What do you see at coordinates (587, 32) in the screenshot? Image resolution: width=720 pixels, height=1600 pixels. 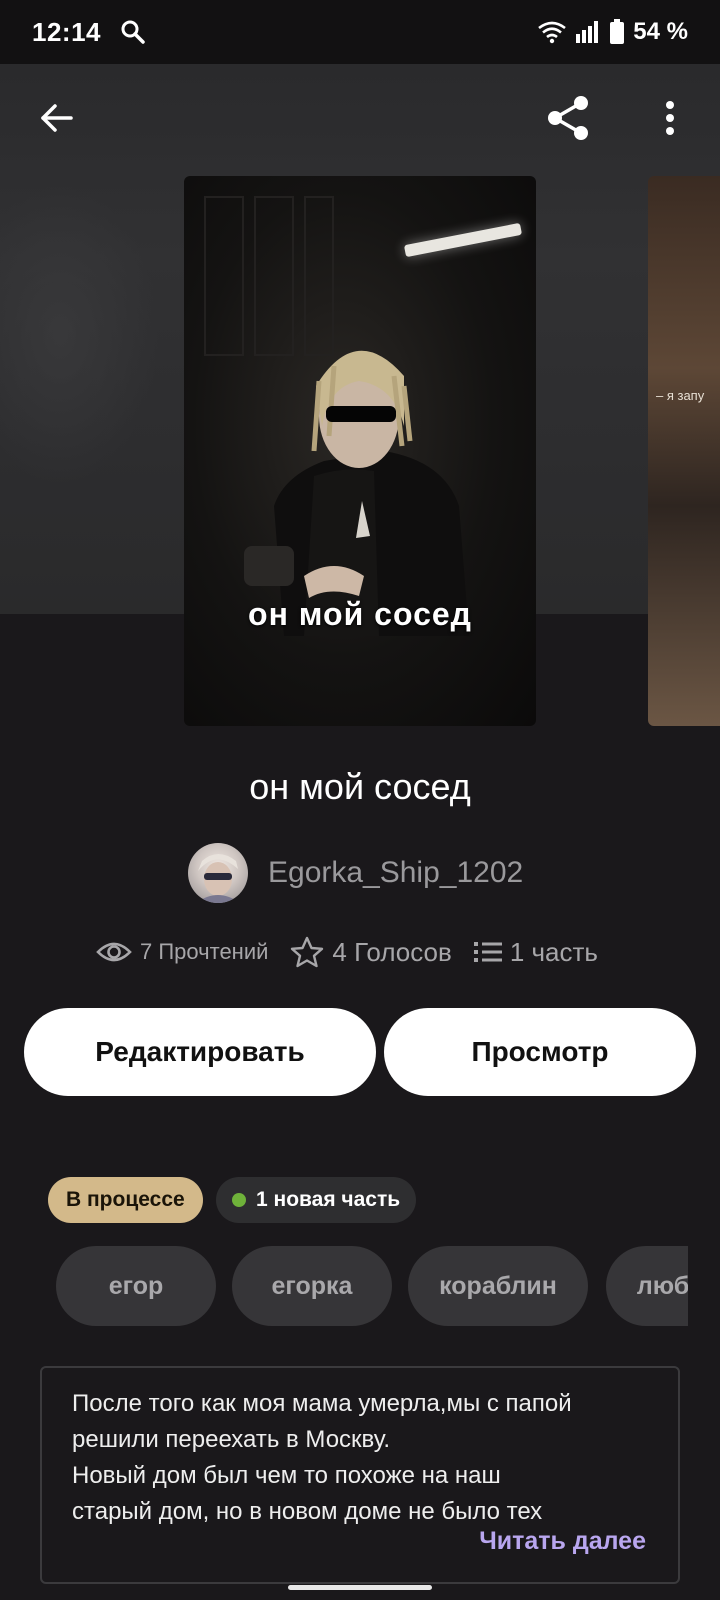 I see `signal-icon` at bounding box center [587, 32].